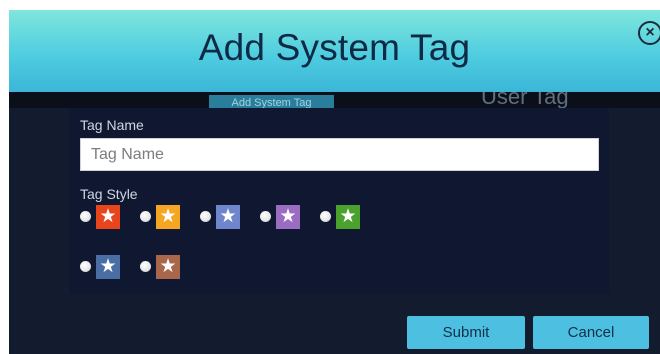  Describe the element at coordinates (325, 216) in the screenshot. I see `style-radio-green` at that location.